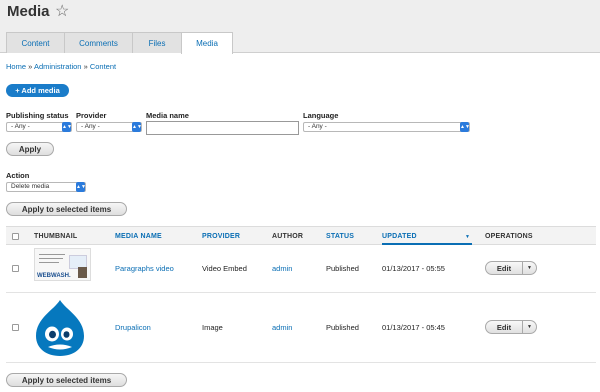  What do you see at coordinates (157, 42) in the screenshot?
I see `tab-files: Files` at bounding box center [157, 42].